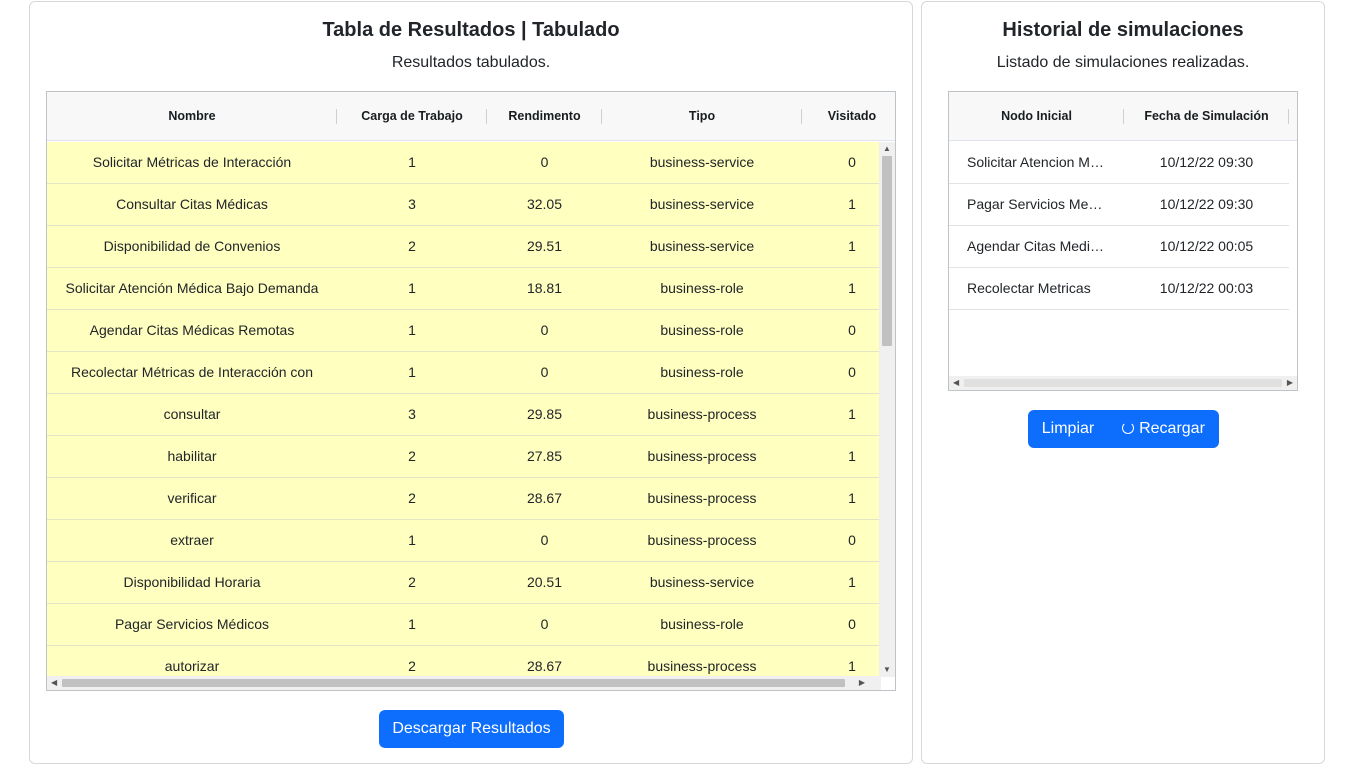 The image size is (1352, 765). What do you see at coordinates (702, 116) in the screenshot?
I see `column-header-tipo: Tipo` at bounding box center [702, 116].